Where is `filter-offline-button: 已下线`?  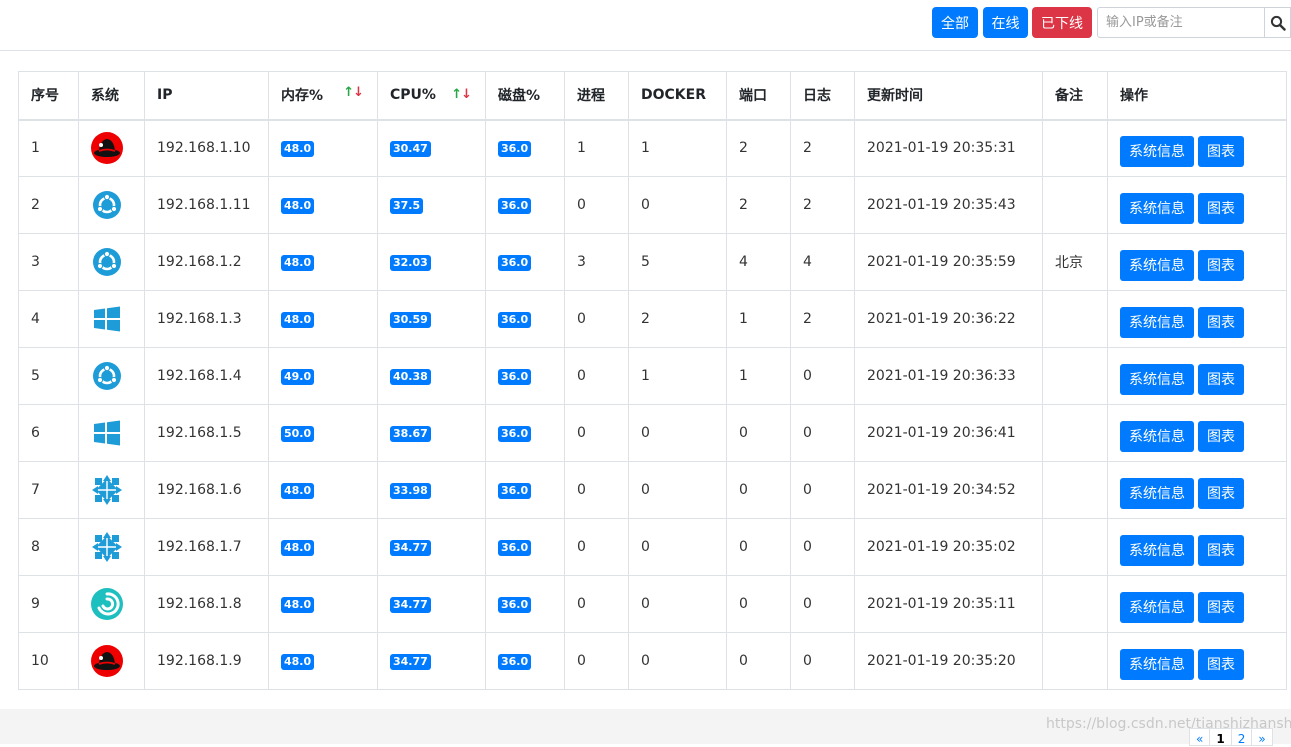 filter-offline-button: 已下线 is located at coordinates (1062, 22).